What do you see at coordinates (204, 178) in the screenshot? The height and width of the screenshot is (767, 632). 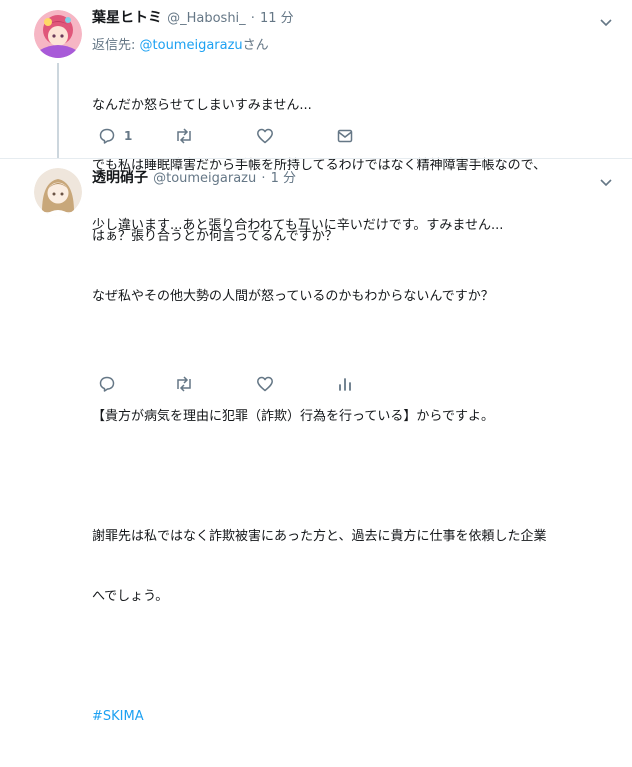 I see `handle: @toumeigarazu` at bounding box center [204, 178].